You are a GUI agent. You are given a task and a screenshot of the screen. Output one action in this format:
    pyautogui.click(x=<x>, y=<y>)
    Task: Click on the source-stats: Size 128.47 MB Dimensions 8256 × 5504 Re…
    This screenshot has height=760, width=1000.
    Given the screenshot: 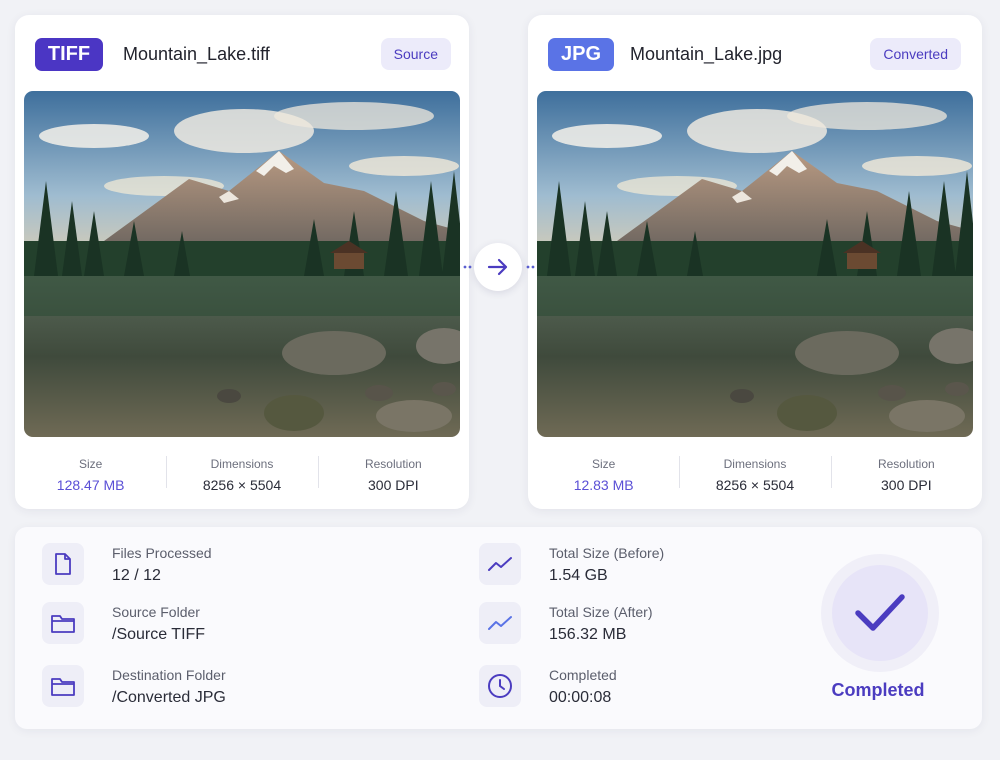 What is the action you would take?
    pyautogui.click(x=242, y=475)
    